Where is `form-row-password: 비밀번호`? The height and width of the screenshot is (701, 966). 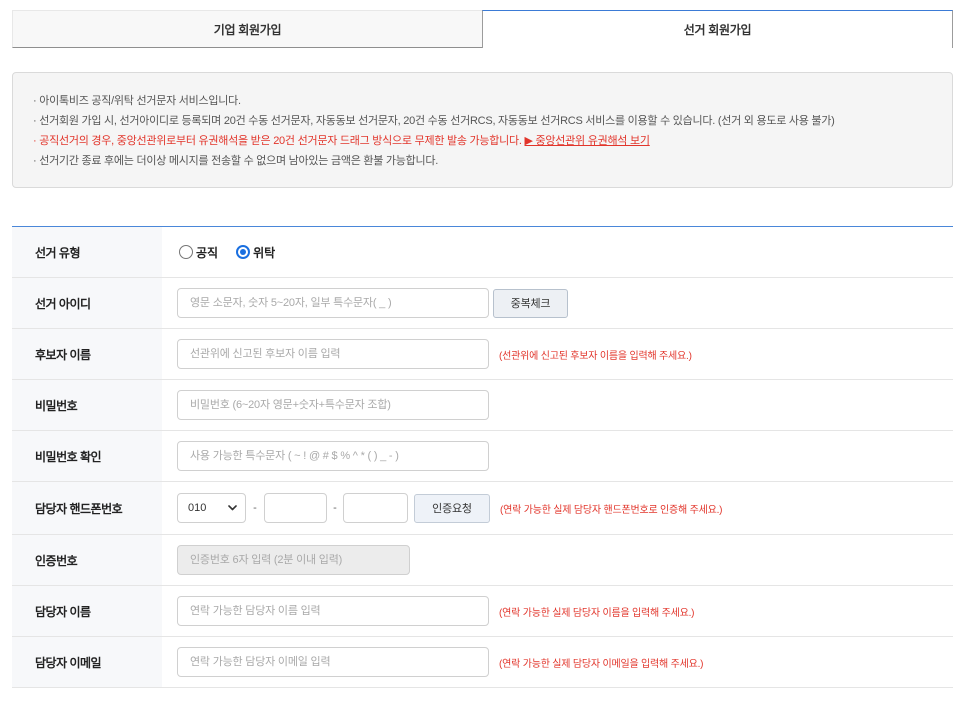 form-row-password: 비밀번호 is located at coordinates (482, 405).